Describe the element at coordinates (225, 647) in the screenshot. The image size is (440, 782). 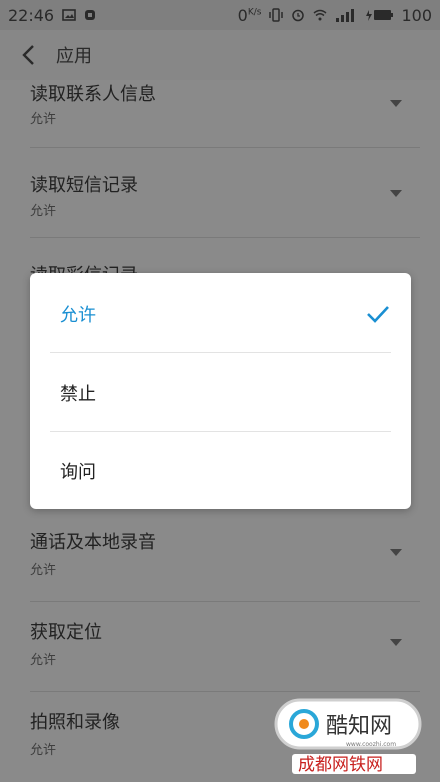
I see `permission-row-location: 获取定位 允许` at that location.